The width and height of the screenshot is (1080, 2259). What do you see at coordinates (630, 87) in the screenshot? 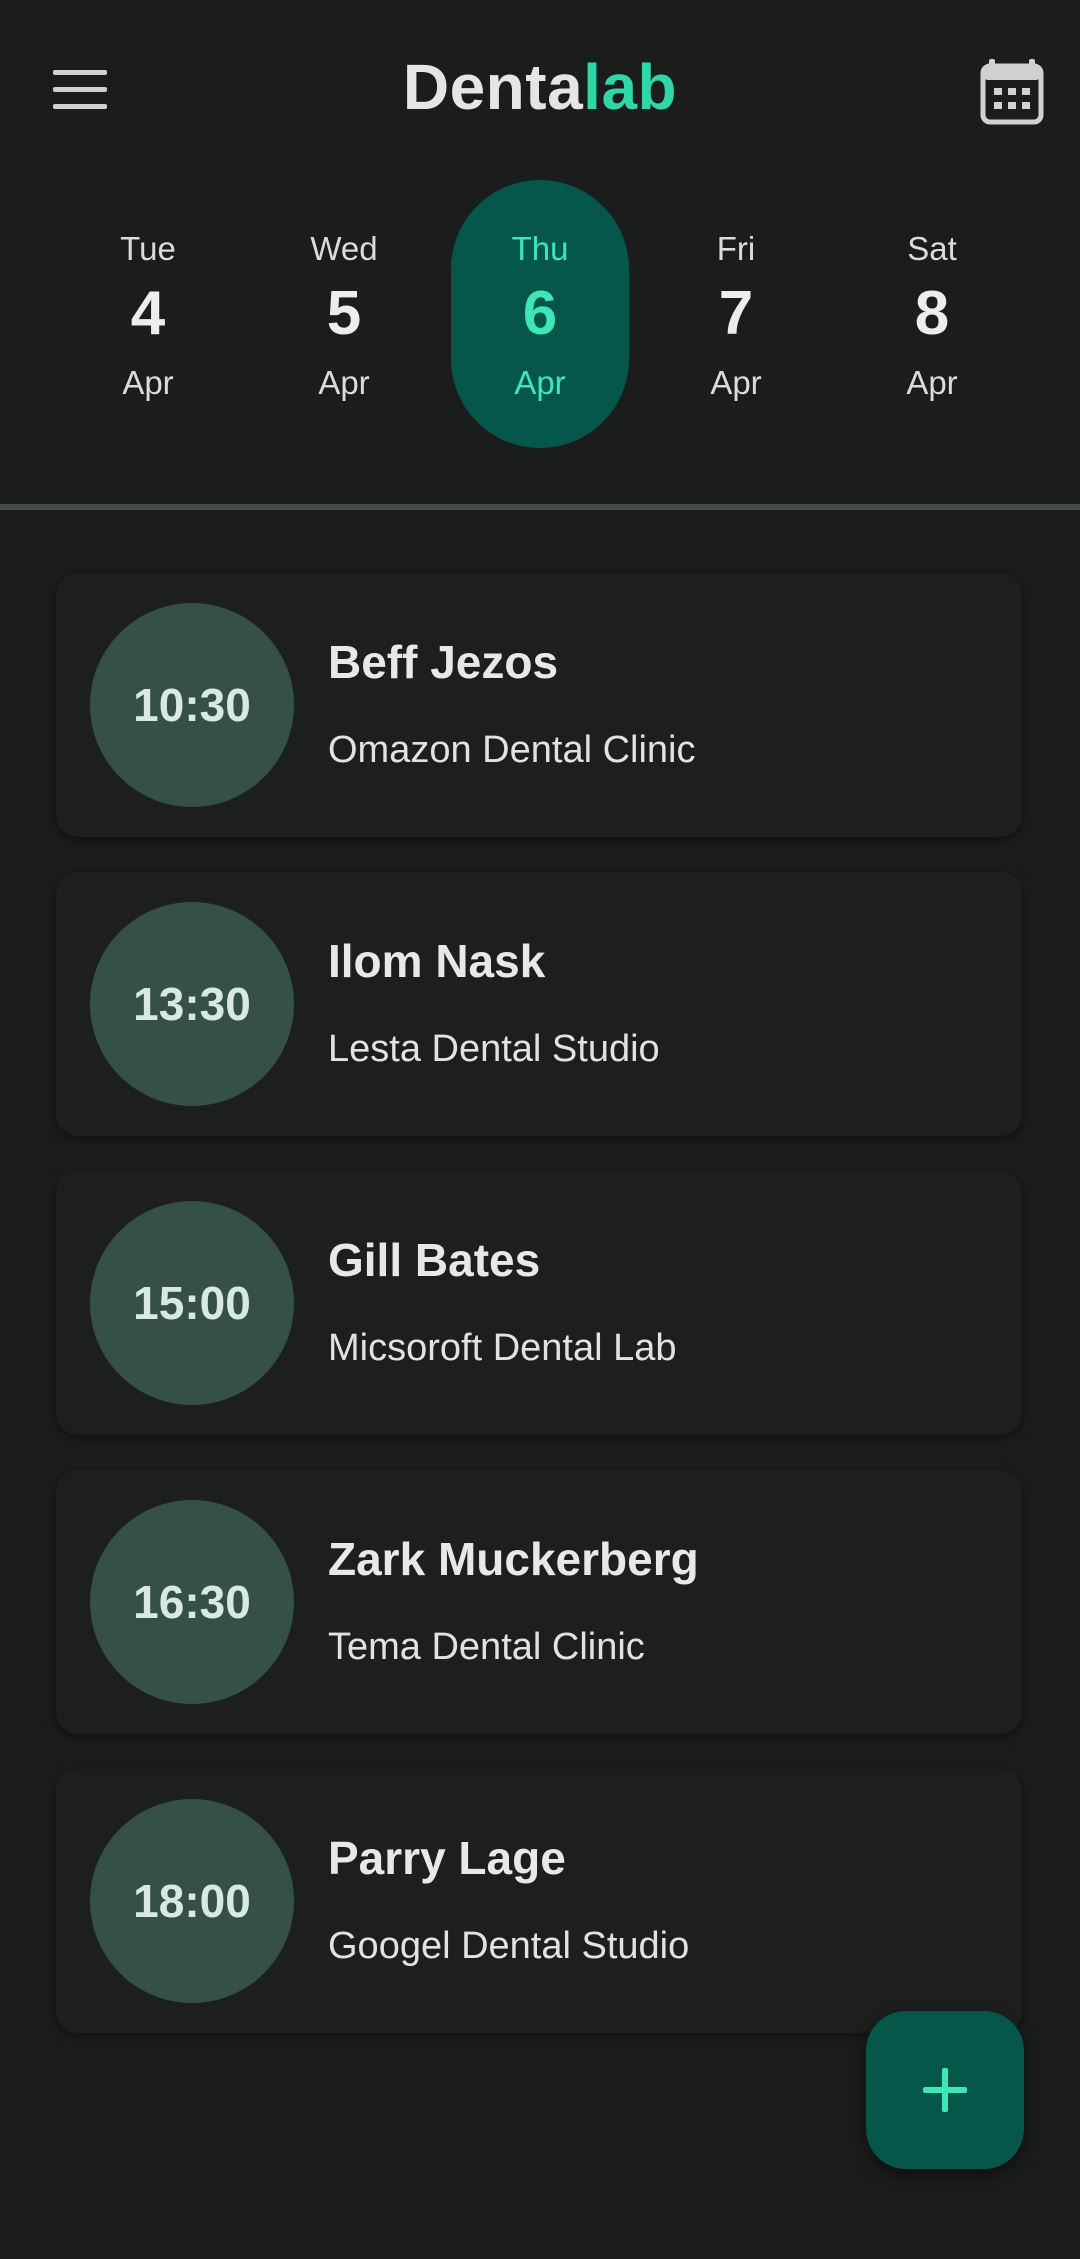
I see `app-title-part2: lab` at bounding box center [630, 87].